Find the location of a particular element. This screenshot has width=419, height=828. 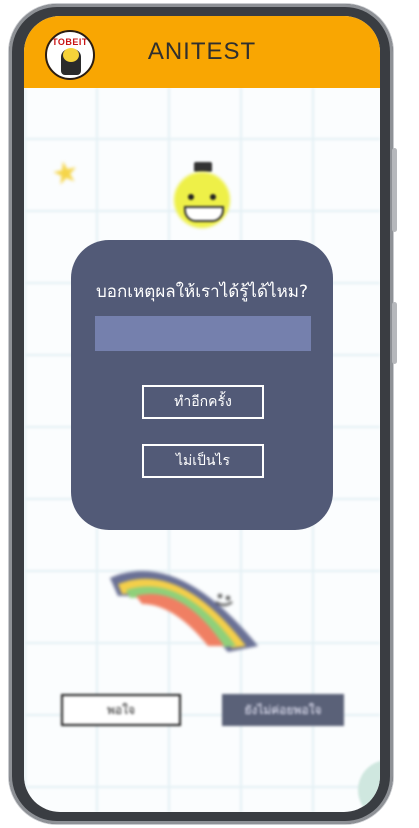

dialog-question: บอกเหตุผลให้เราได้รู้ได้ไหม? is located at coordinates (202, 292).